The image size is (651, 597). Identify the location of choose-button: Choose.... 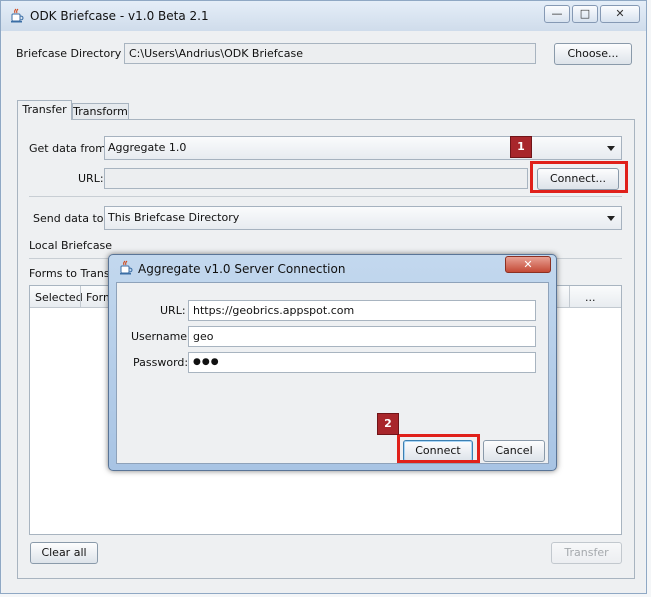
(593, 54).